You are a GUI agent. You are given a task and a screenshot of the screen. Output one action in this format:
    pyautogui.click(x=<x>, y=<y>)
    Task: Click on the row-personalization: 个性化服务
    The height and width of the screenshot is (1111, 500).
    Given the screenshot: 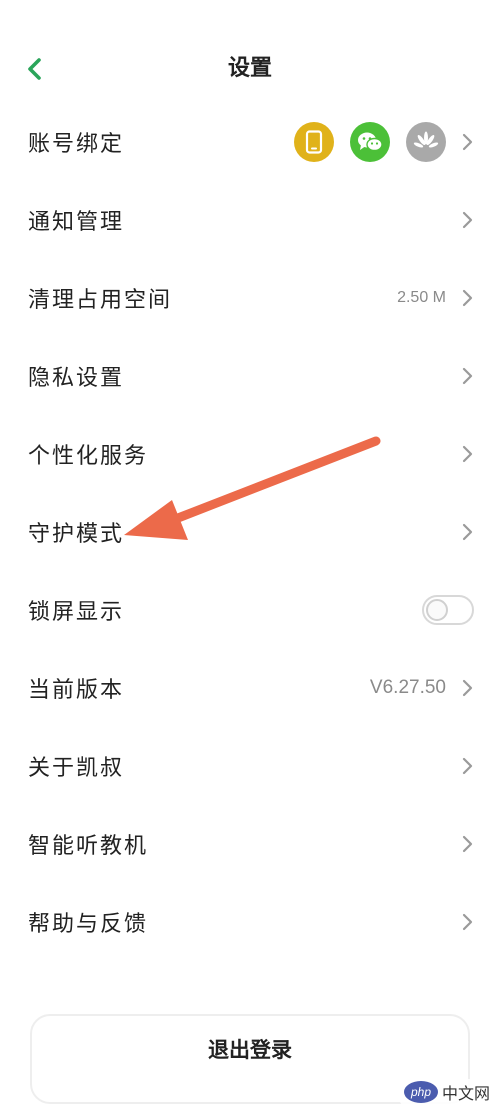 What is the action you would take?
    pyautogui.click(x=250, y=454)
    